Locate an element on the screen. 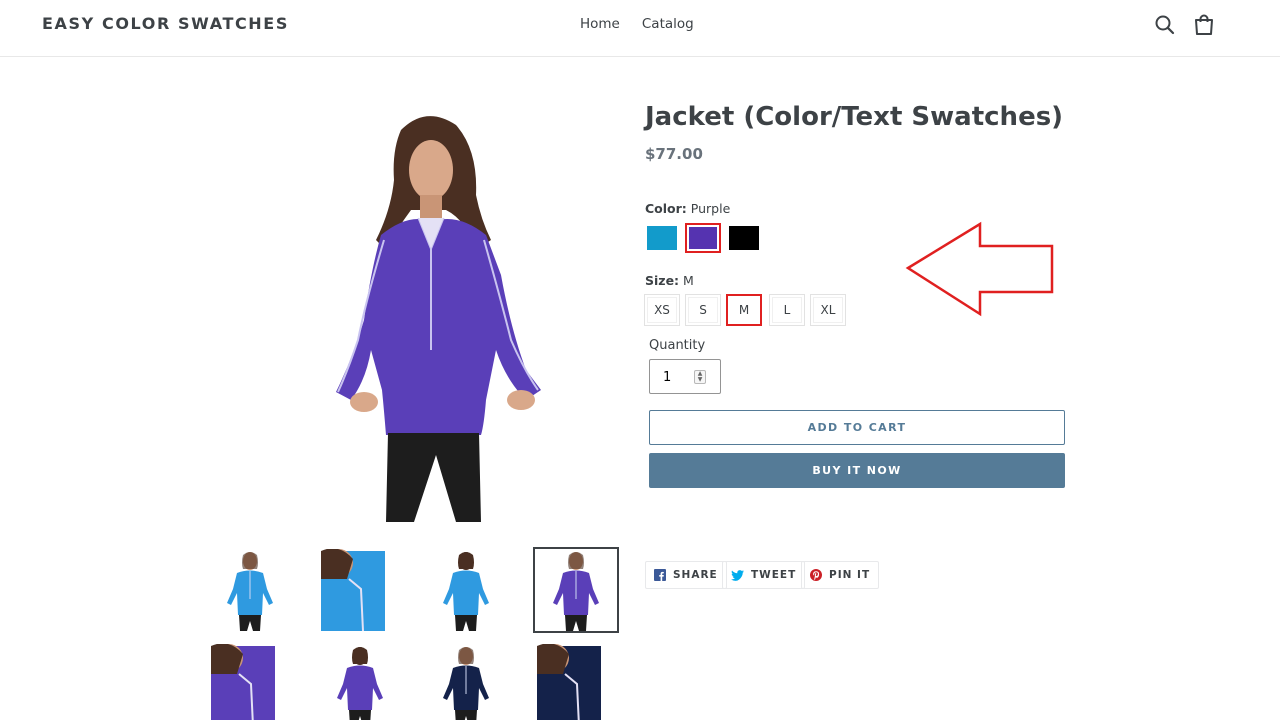 The width and height of the screenshot is (1280, 720). buy-now-button: BUY IT NOW is located at coordinates (857, 470).